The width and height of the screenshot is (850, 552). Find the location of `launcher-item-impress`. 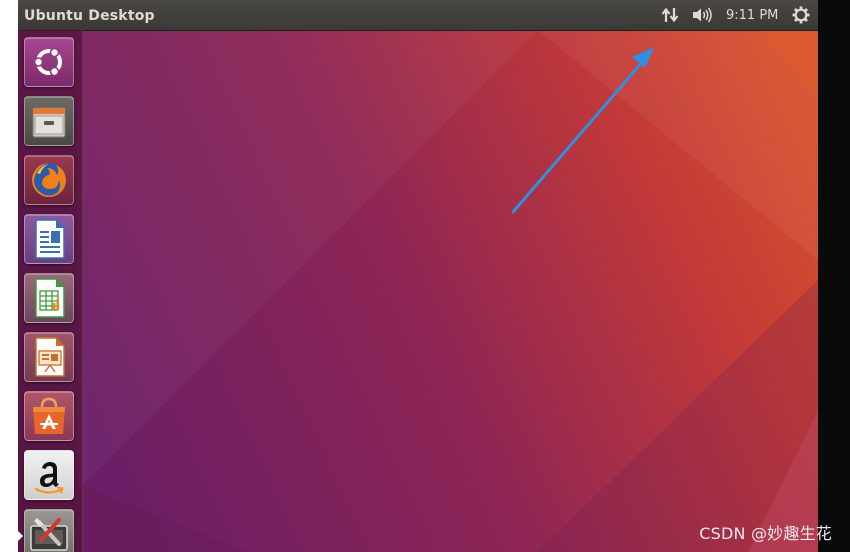

launcher-item-impress is located at coordinates (49, 357).